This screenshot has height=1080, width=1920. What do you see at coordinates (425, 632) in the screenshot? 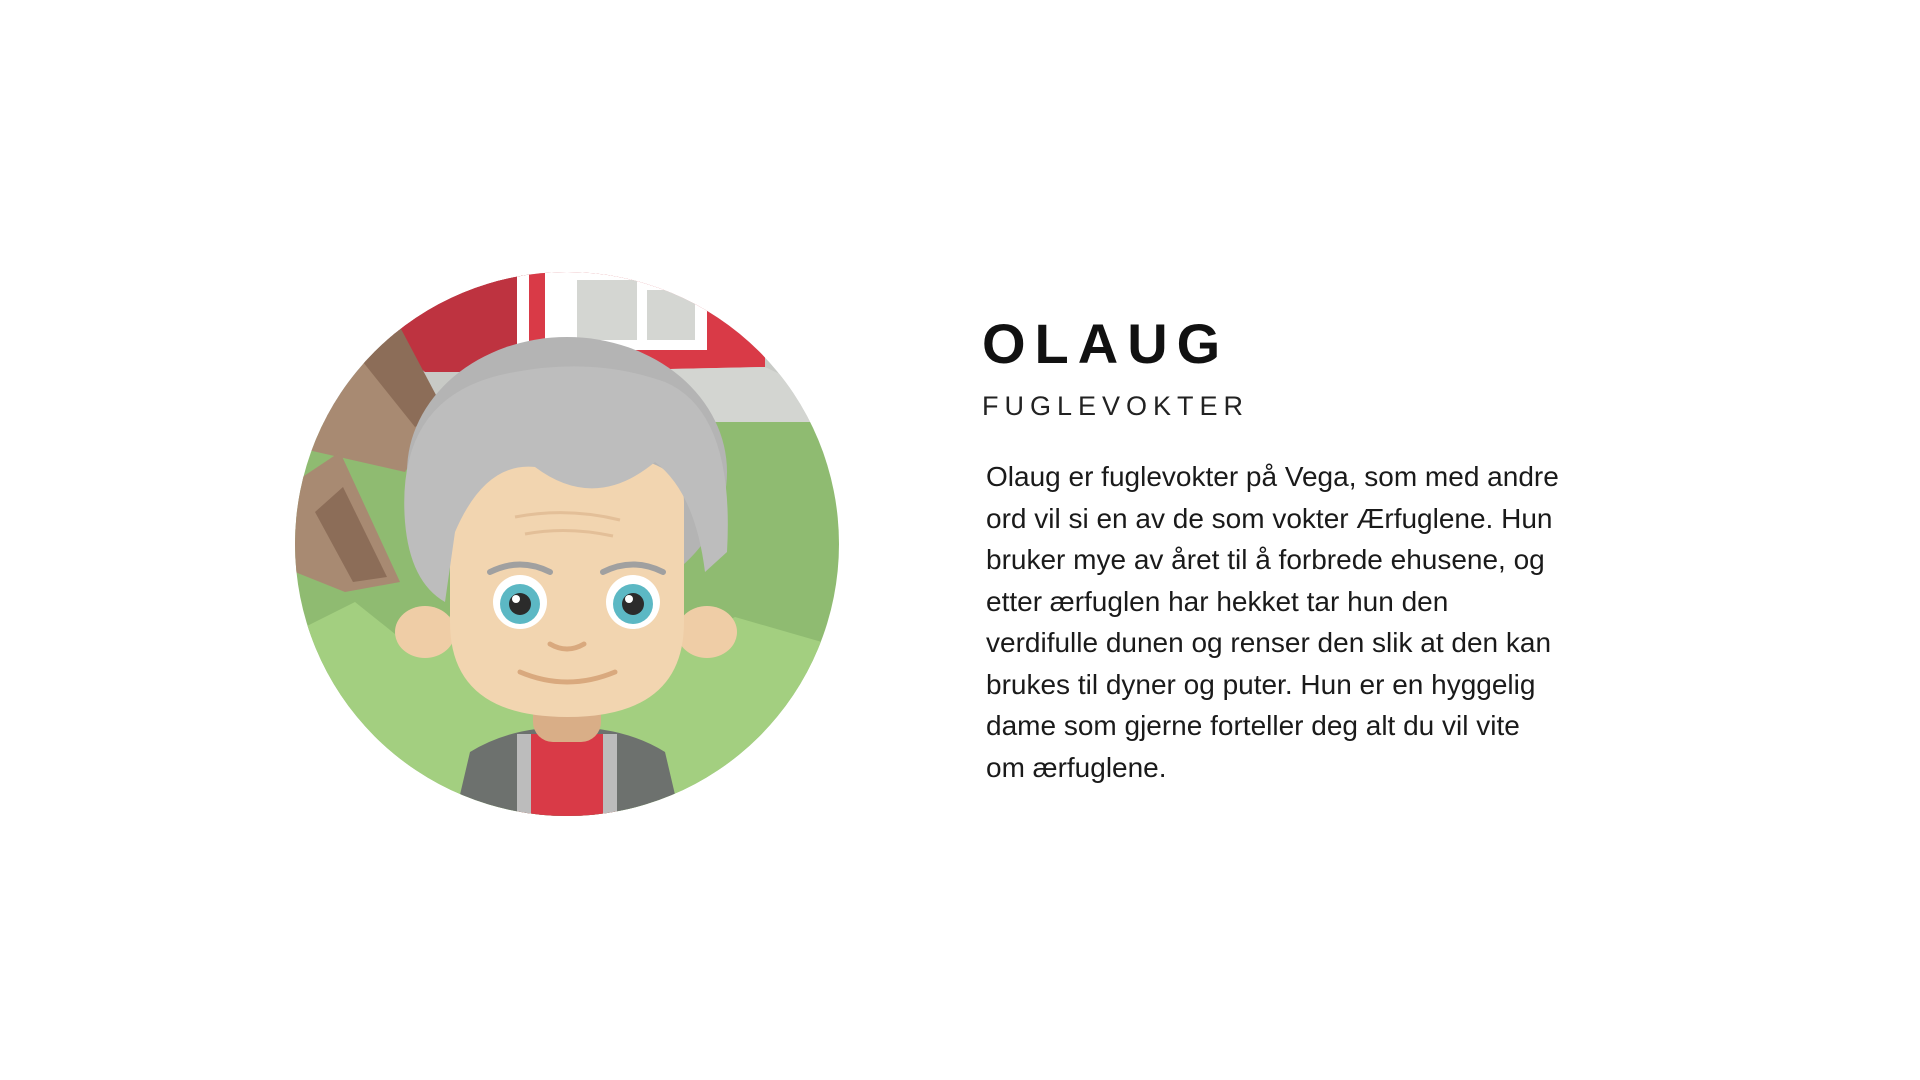
I see `ear-left` at bounding box center [425, 632].